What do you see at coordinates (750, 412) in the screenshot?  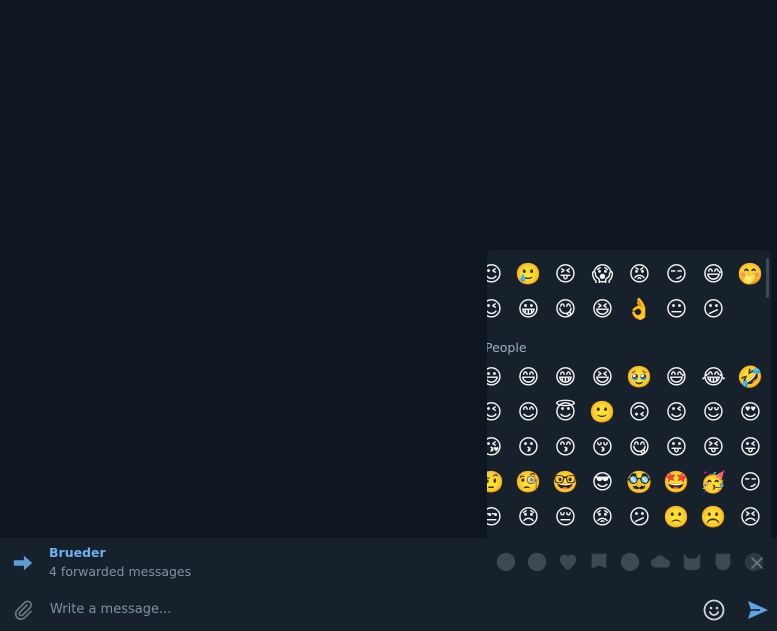 I see `emoji: 😍` at bounding box center [750, 412].